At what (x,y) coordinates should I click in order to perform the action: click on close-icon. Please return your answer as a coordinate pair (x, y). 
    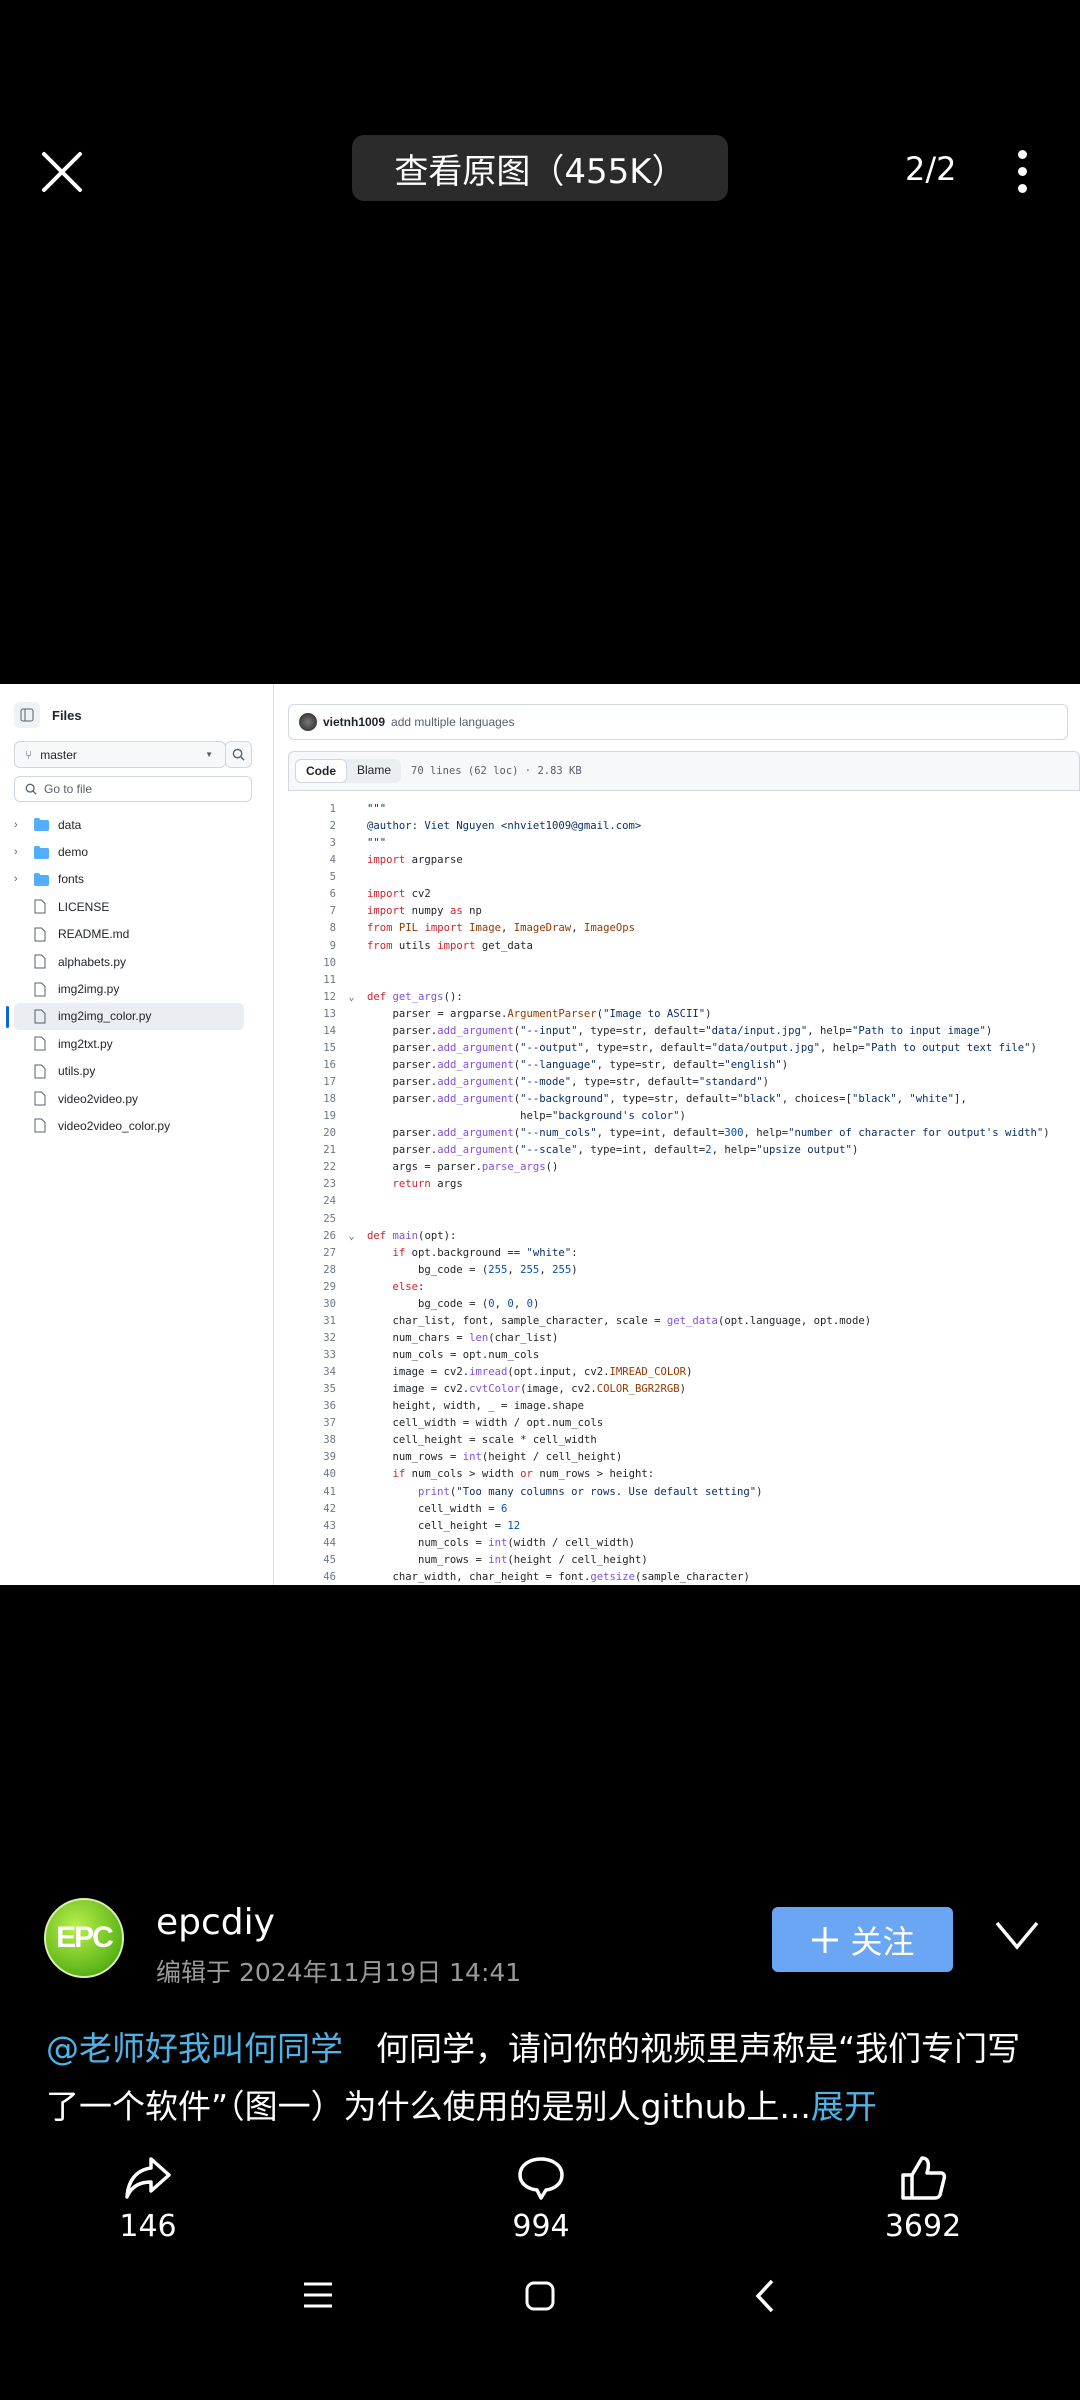
    Looking at the image, I should click on (62, 172).